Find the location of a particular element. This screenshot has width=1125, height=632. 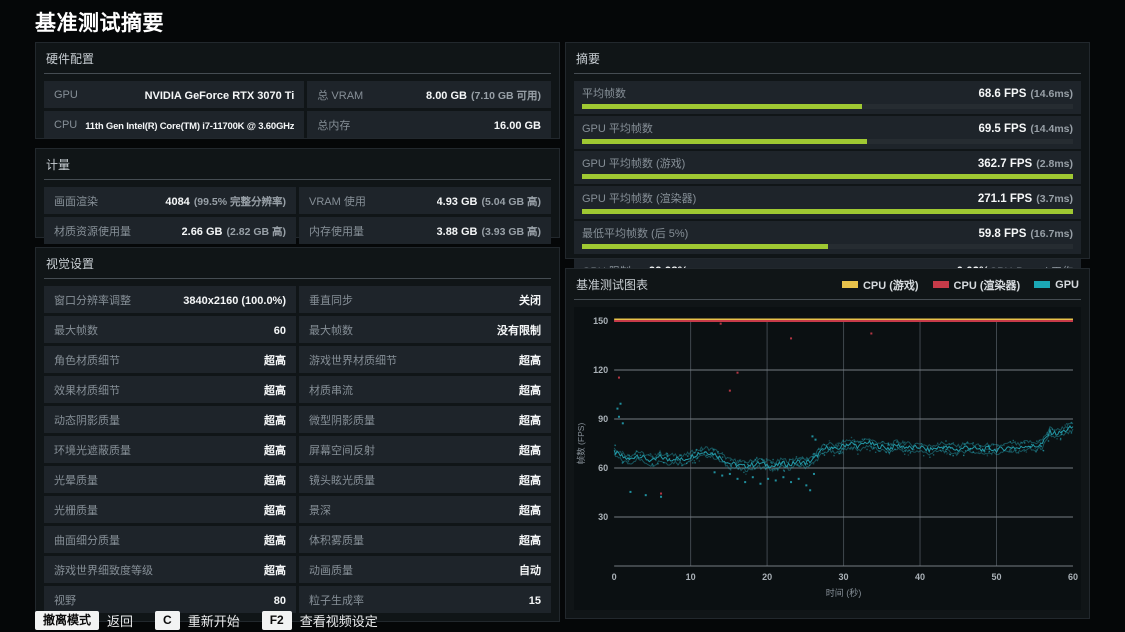

y-axis-title: 帧数 (FPS) is located at coordinates (581, 444).